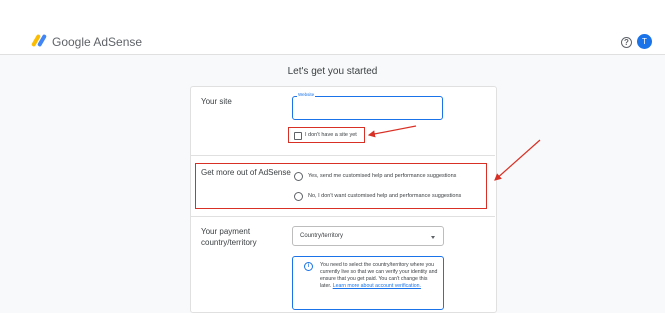  I want to click on arrow-to-suggestions, so click(517, 160).